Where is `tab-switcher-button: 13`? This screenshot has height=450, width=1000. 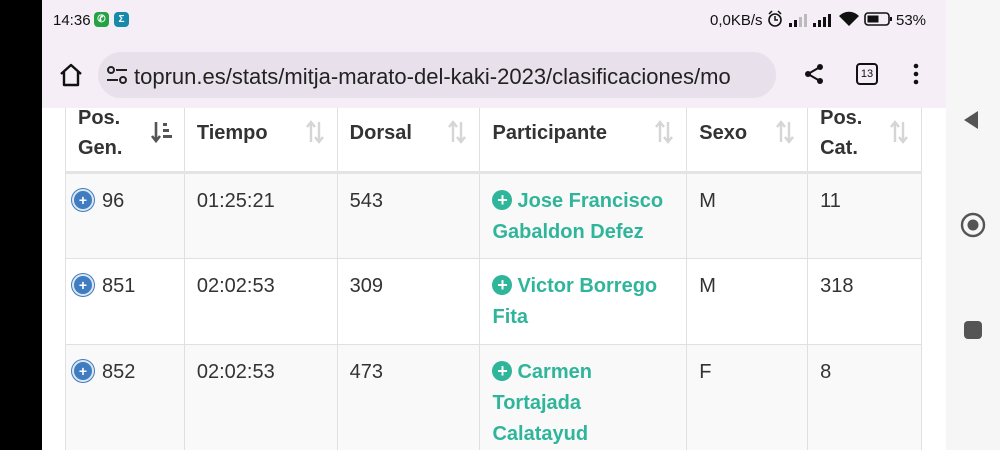 tab-switcher-button: 13 is located at coordinates (867, 74).